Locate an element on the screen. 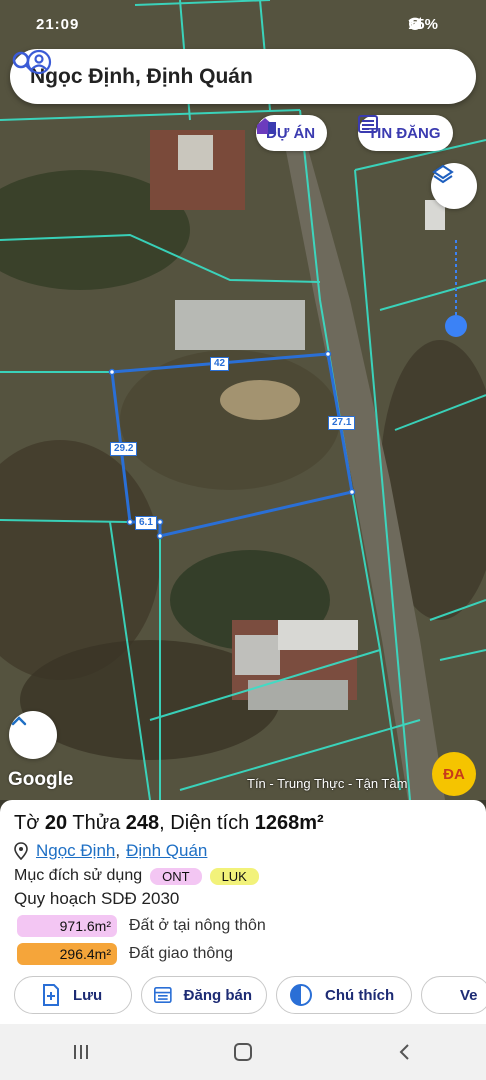  parcel-prefix: Thửa is located at coordinates (96, 823).